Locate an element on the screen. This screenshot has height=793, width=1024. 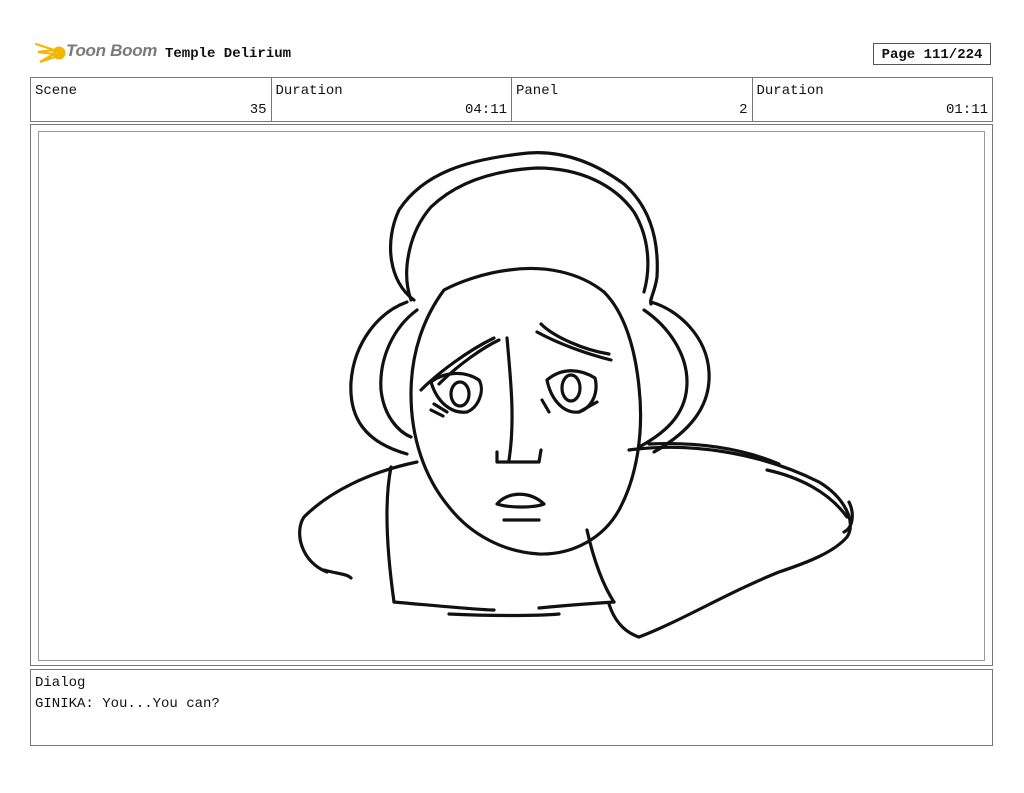
panel-duration-cell: Duration 01:11 is located at coordinates (873, 99).